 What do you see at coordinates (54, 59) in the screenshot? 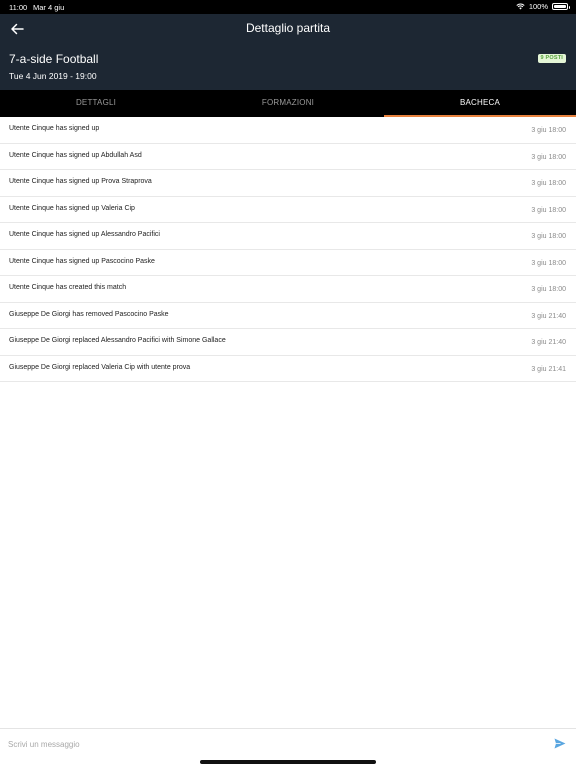
I see `match-title: 7-a-side Football` at bounding box center [54, 59].